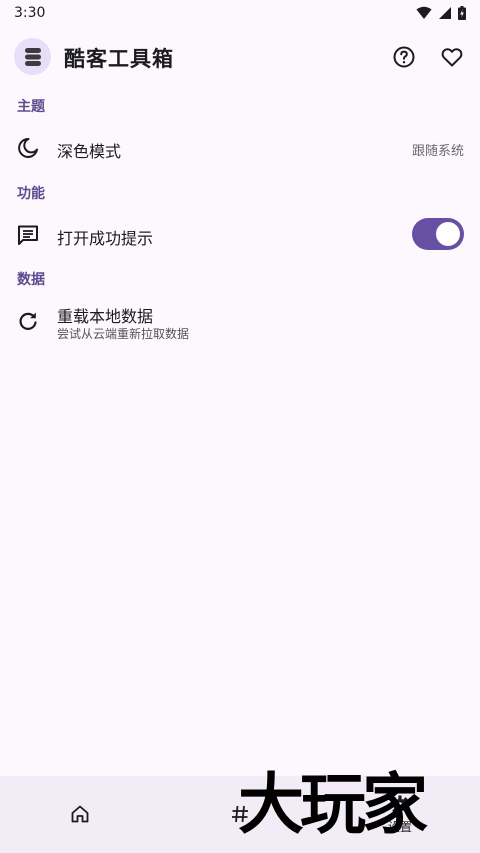  I want to click on open-tip-label: 打开成功提示, so click(105, 238).